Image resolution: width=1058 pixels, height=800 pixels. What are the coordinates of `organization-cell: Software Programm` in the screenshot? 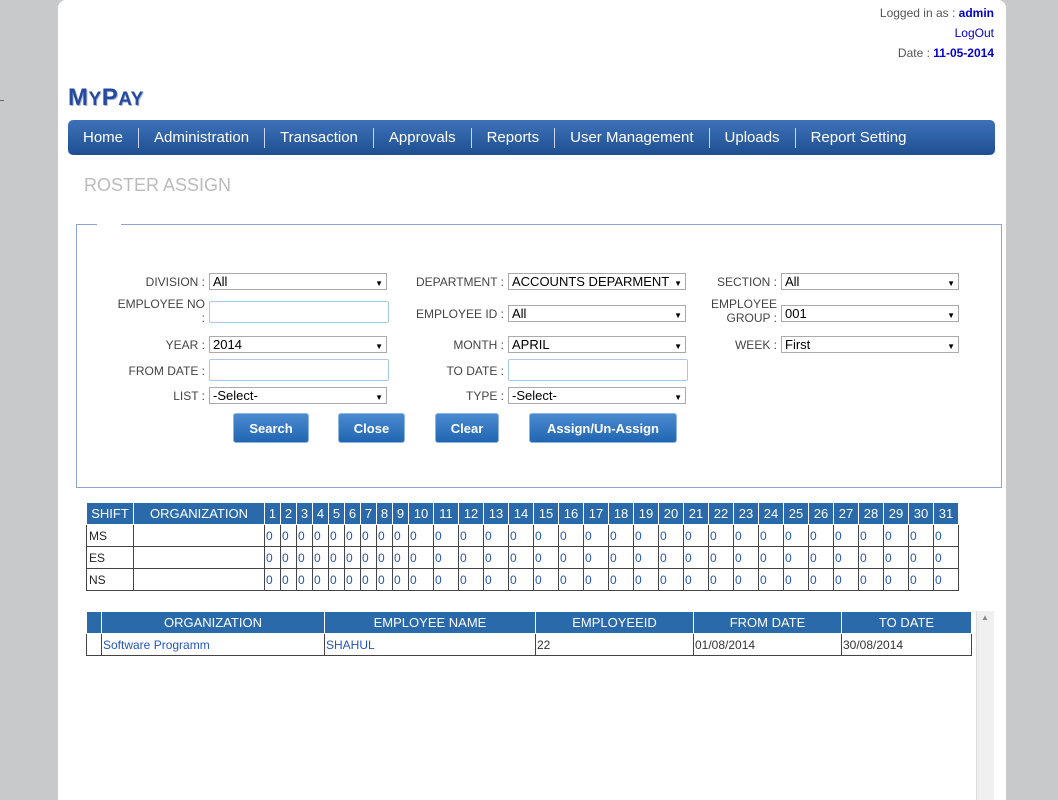 It's located at (213, 644).